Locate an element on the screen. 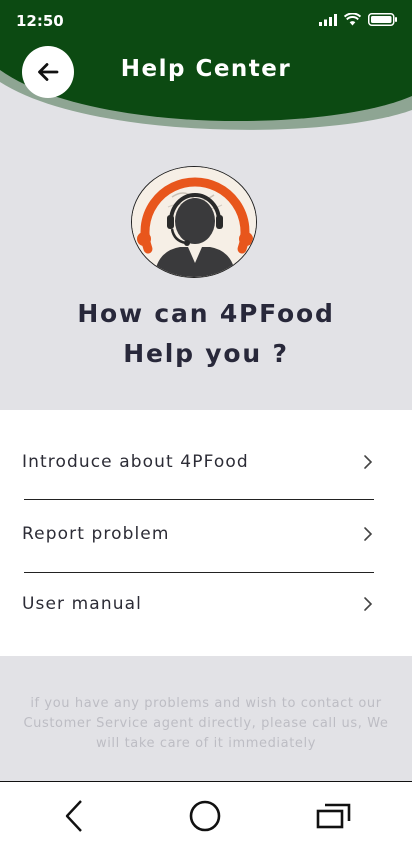  back-nav-icon is located at coordinates (73, 816).